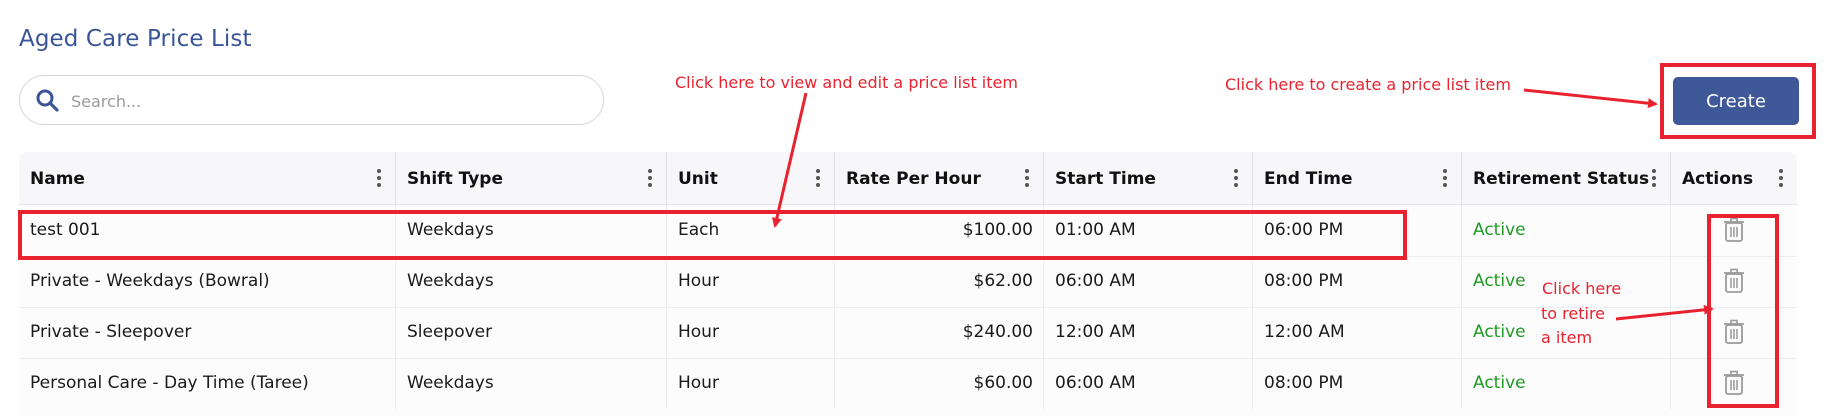  I want to click on cell-name: test 001, so click(207, 230).